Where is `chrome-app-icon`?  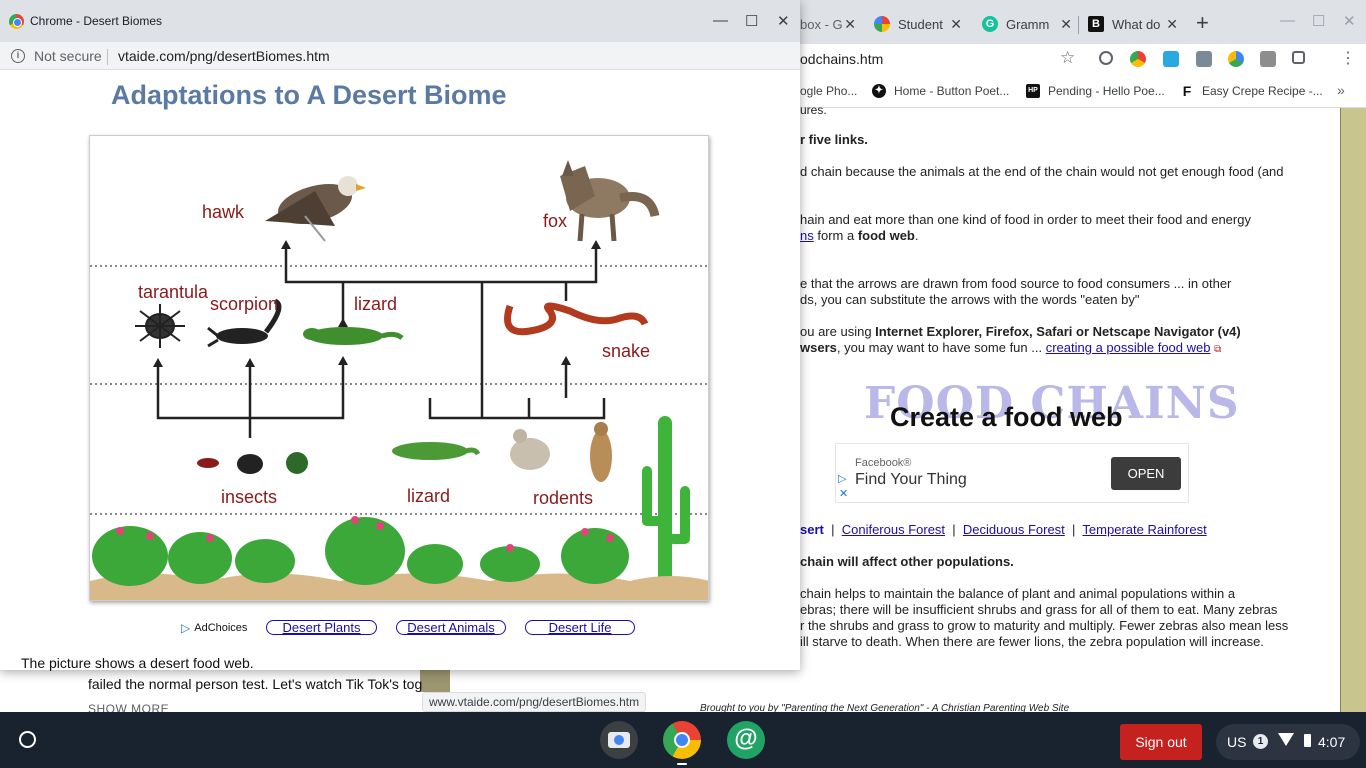 chrome-app-icon is located at coordinates (682, 740).